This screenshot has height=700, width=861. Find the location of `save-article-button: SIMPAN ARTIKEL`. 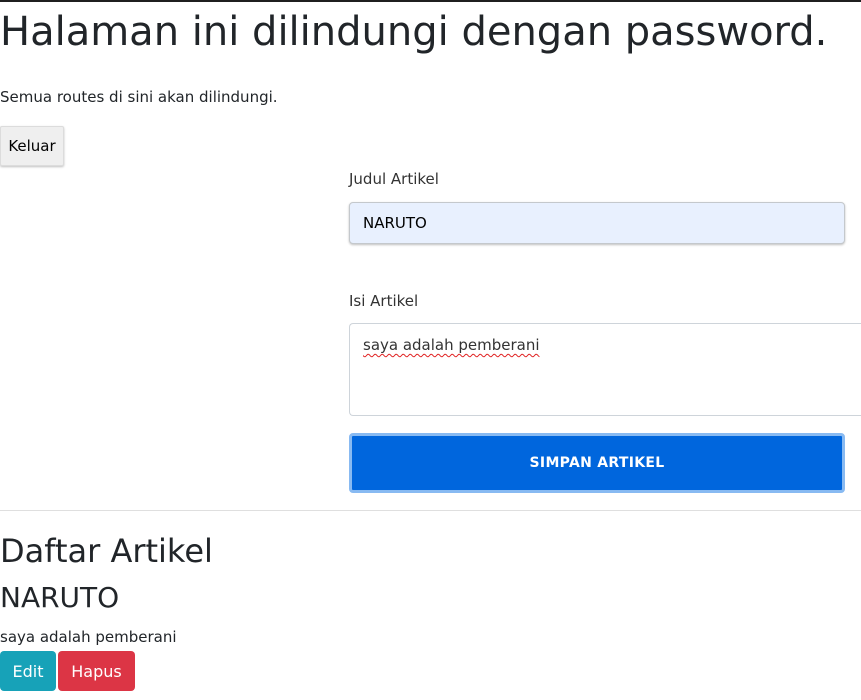

save-article-button: SIMPAN ARTIKEL is located at coordinates (597, 463).